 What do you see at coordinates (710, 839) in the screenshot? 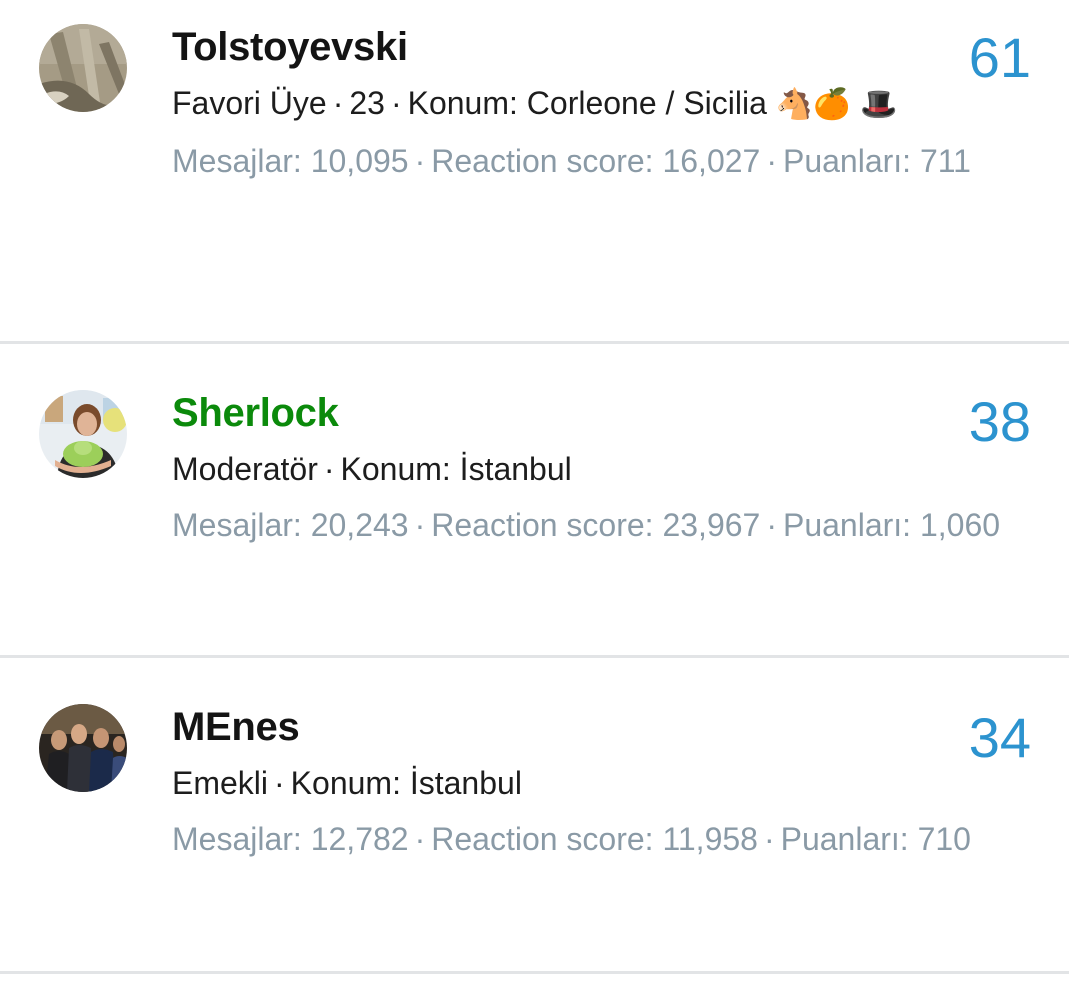
I see `reaction-score: 11,958` at bounding box center [710, 839].